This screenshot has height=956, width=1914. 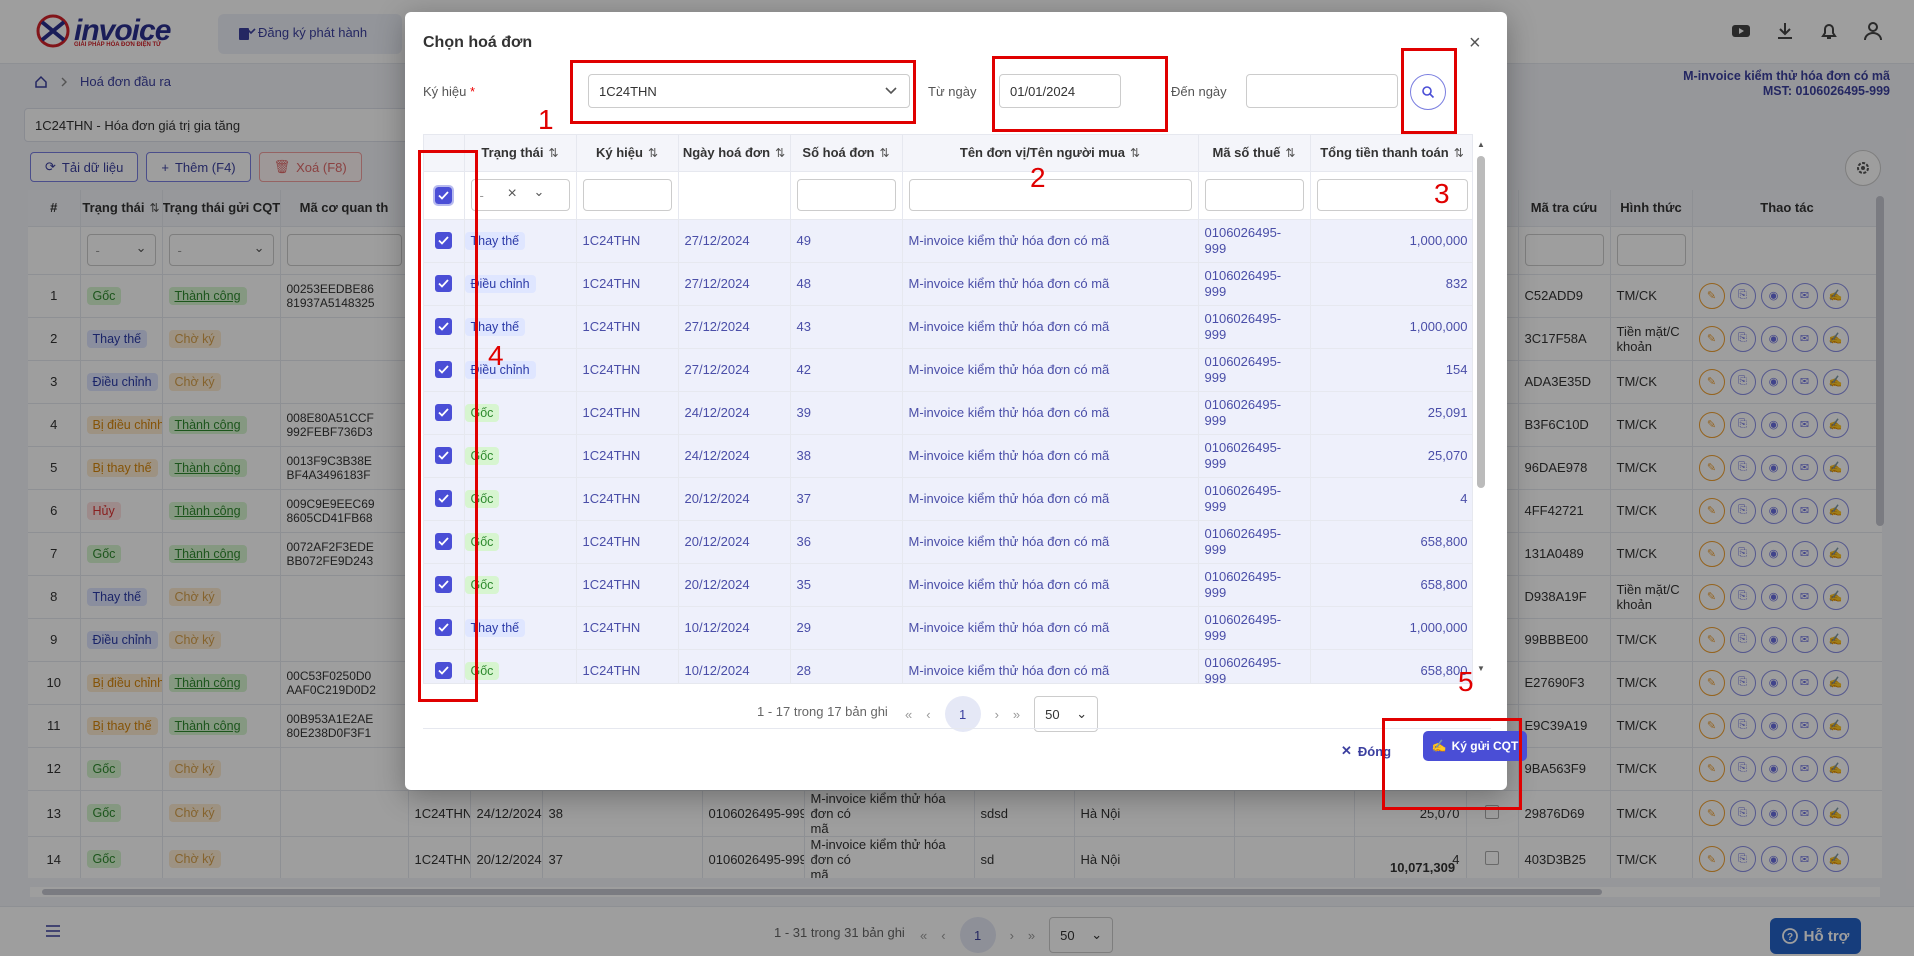 I want to click on cell-total: 4, so click(x=1391, y=499).